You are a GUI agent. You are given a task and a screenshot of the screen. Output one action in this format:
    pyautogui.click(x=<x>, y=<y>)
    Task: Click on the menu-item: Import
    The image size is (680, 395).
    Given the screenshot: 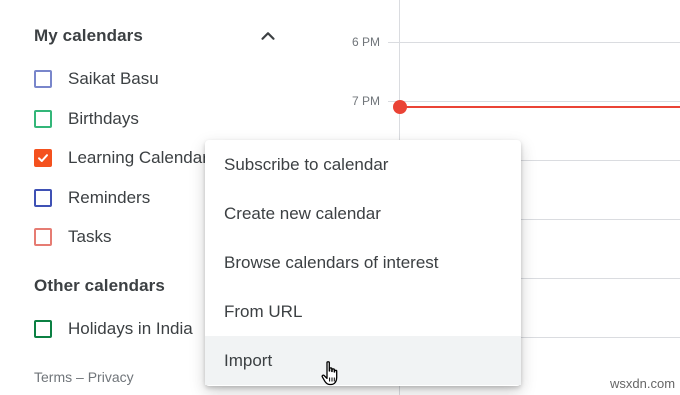 What is the action you would take?
    pyautogui.click(x=363, y=360)
    